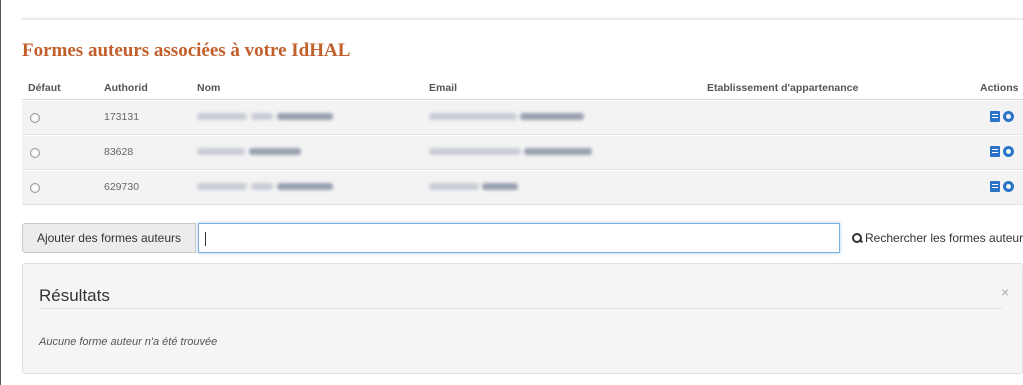 This screenshot has height=385, width=1023. What do you see at coordinates (119, 152) in the screenshot?
I see `authorid-cell: 83628` at bounding box center [119, 152].